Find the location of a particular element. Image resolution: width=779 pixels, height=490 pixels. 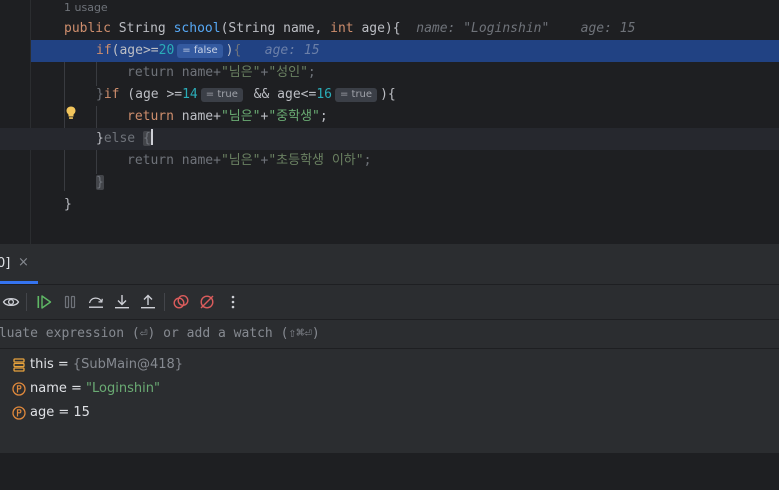

number-literal: 20 is located at coordinates (166, 50).